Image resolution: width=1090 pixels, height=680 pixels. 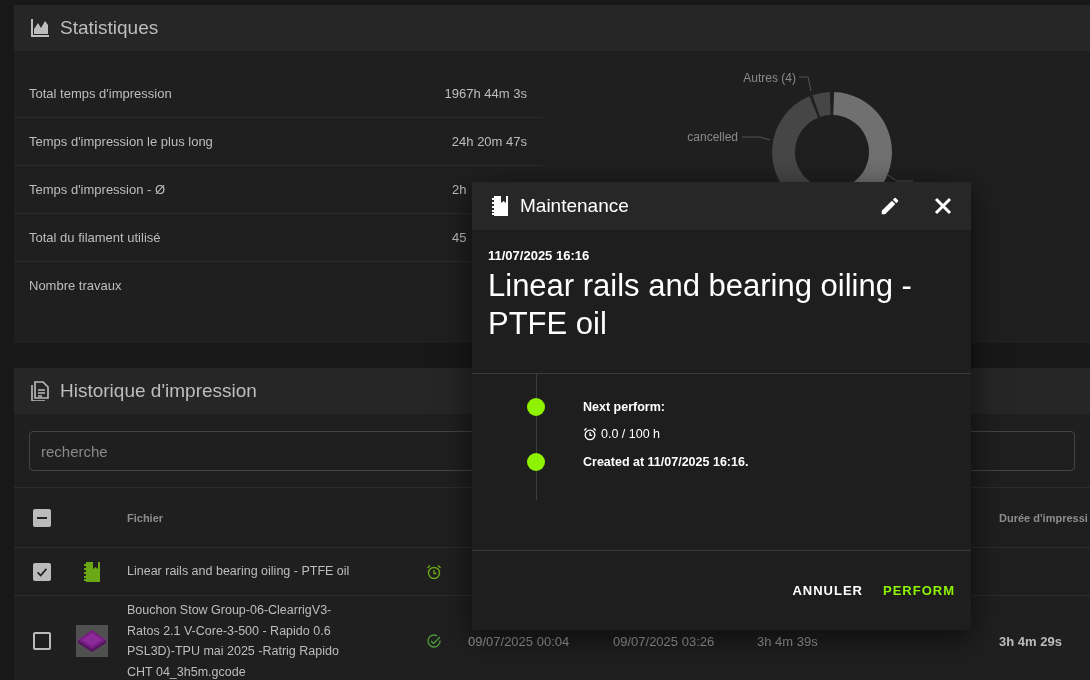 What do you see at coordinates (539, 255) in the screenshot?
I see `maintenance-date: 11/07/2025 16:16` at bounding box center [539, 255].